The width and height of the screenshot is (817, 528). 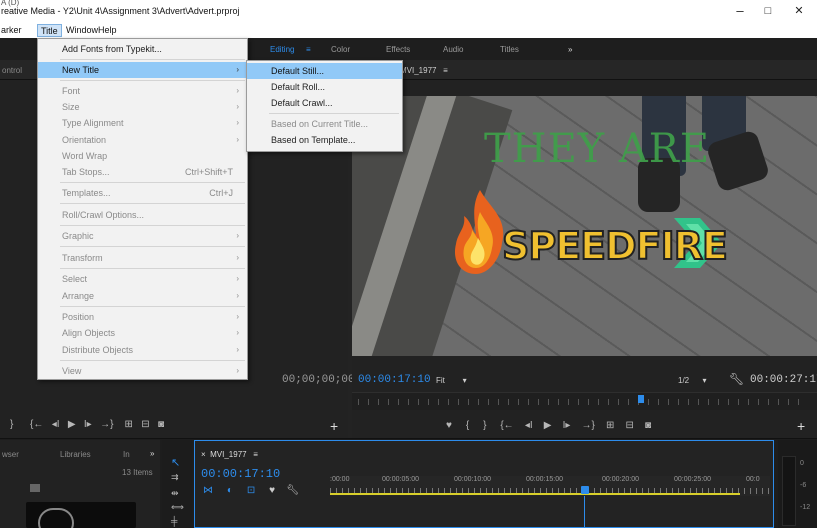 I want to click on step-forward-icon: I▸, so click(x=88, y=424).